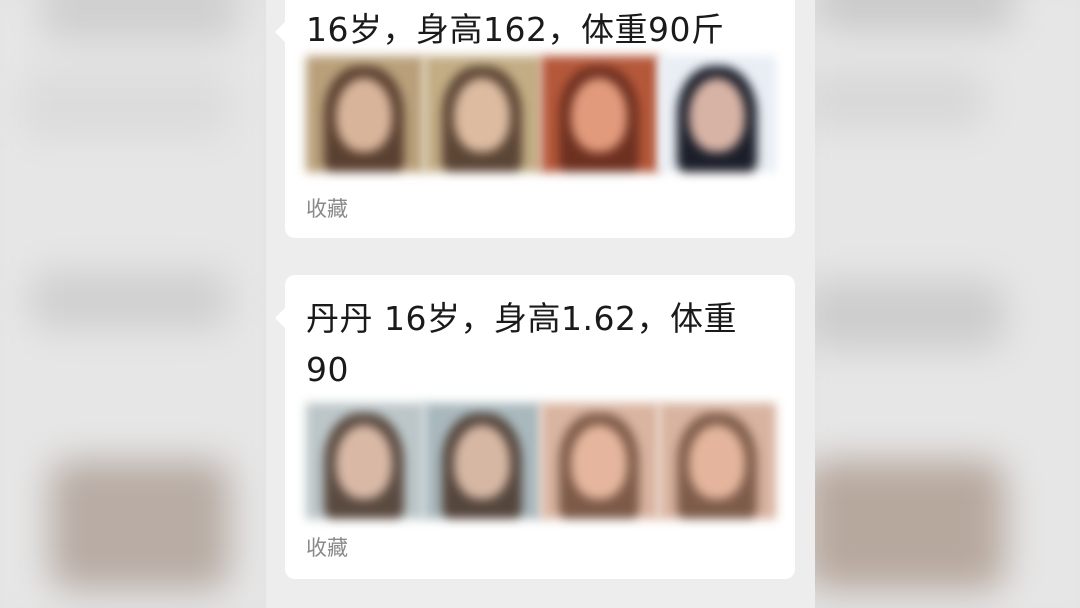 Image resolution: width=1080 pixels, height=608 pixels. Describe the element at coordinates (521, 318) in the screenshot. I see `card-title-line-1: 丹丹 16岁，身高1.62，体重` at that location.